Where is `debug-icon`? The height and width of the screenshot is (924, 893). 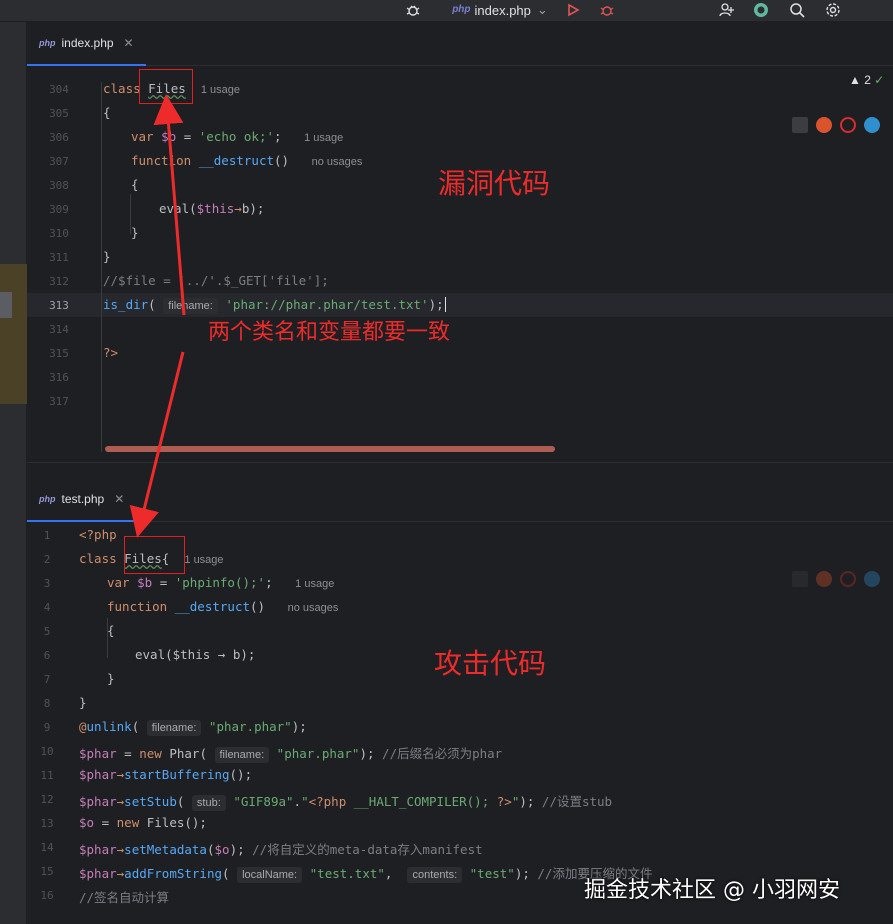 debug-icon is located at coordinates (413, 10).